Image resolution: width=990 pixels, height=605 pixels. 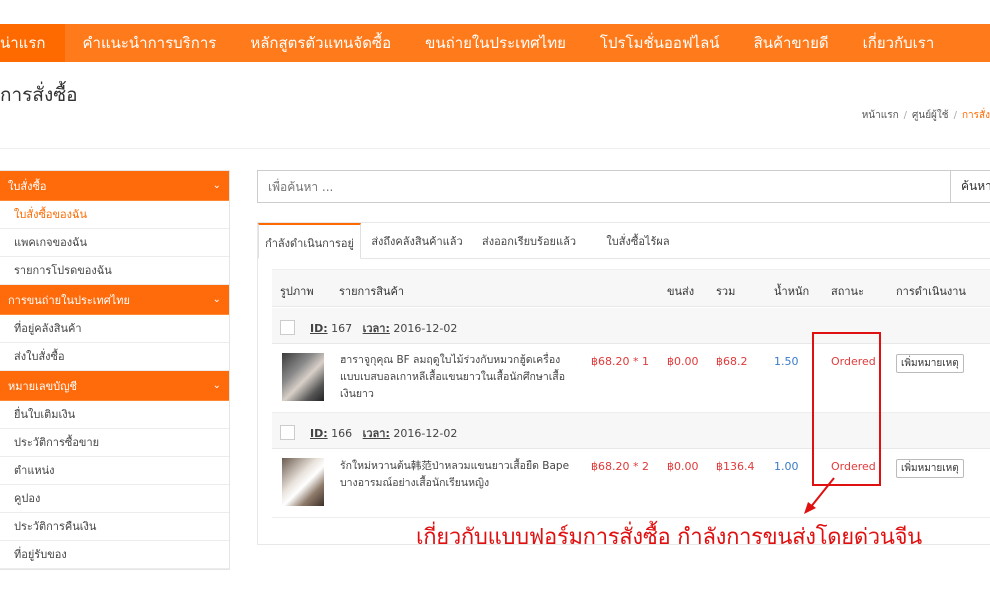 What do you see at coordinates (660, 43) in the screenshot?
I see `nav-item-offline-promo: โปรโมชั่นออฟไลน์` at bounding box center [660, 43].